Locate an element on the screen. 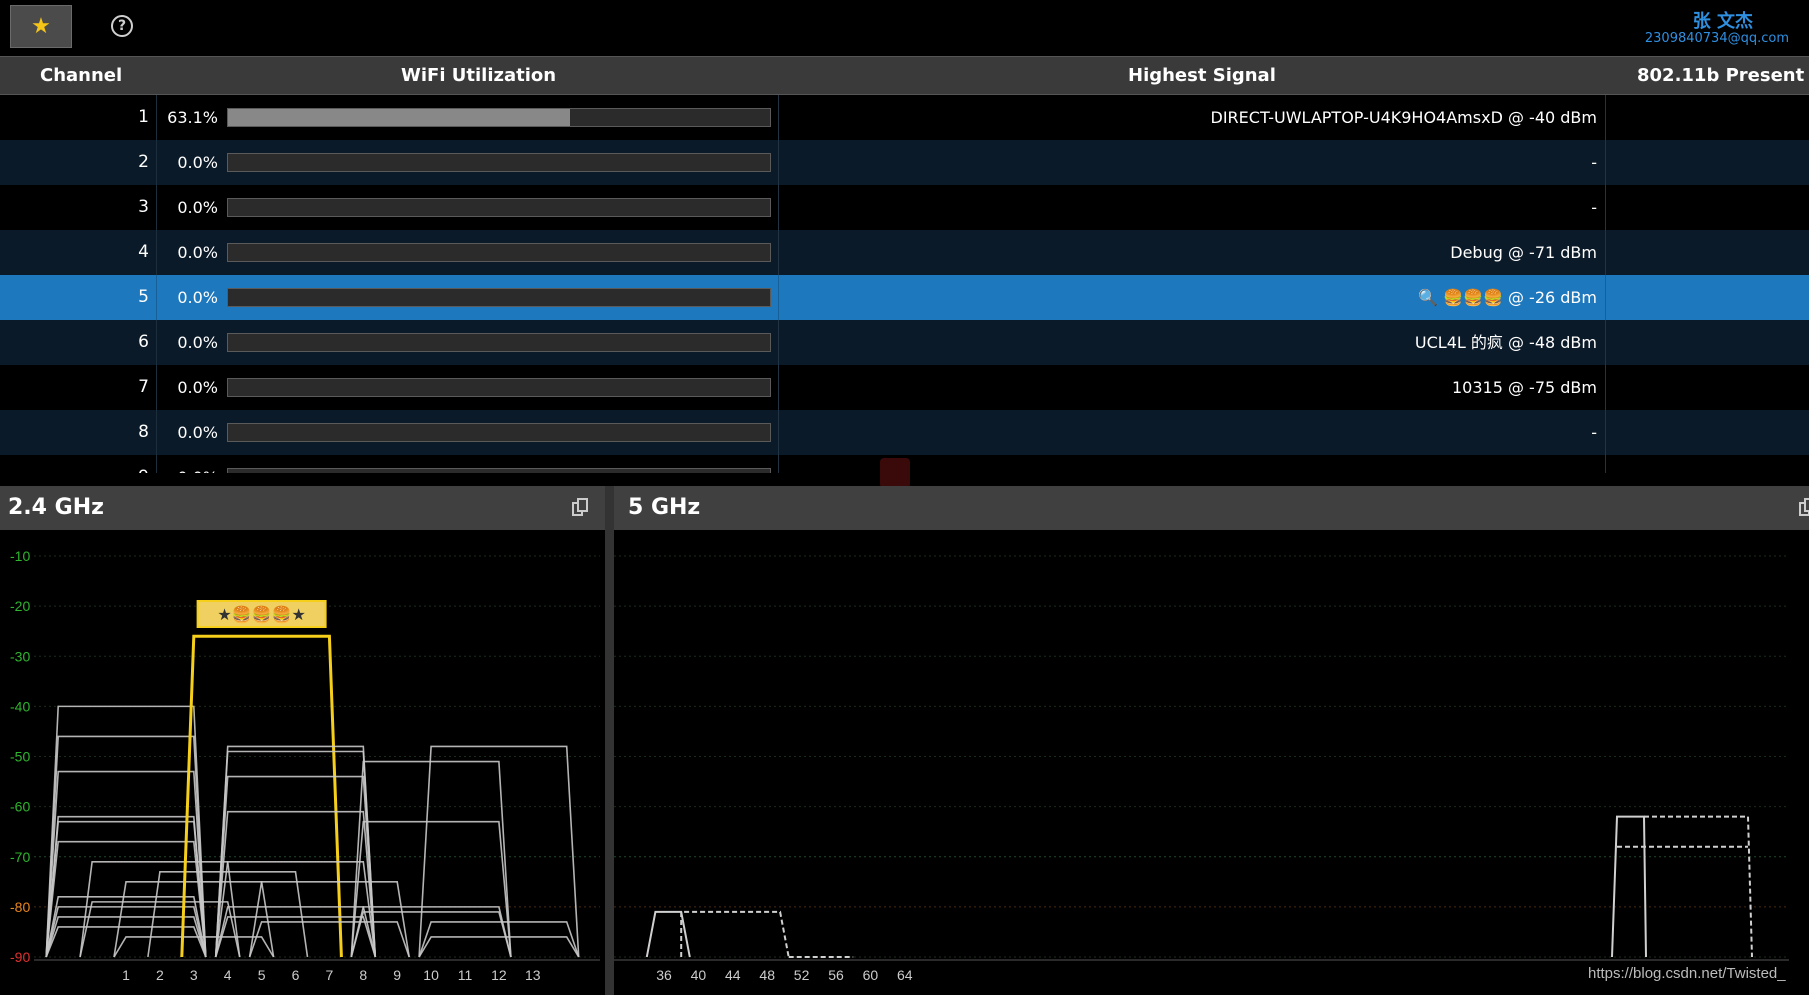 The height and width of the screenshot is (995, 1809). highest-signal: UCL4L 的疯 @ -48 dBm is located at coordinates (1505, 342).